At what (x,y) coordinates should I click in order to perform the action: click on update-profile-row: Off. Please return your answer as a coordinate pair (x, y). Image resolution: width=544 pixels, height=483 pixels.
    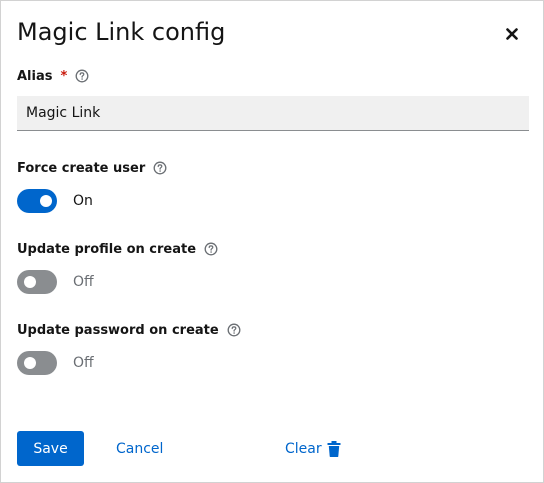
    Looking at the image, I should click on (55, 282).